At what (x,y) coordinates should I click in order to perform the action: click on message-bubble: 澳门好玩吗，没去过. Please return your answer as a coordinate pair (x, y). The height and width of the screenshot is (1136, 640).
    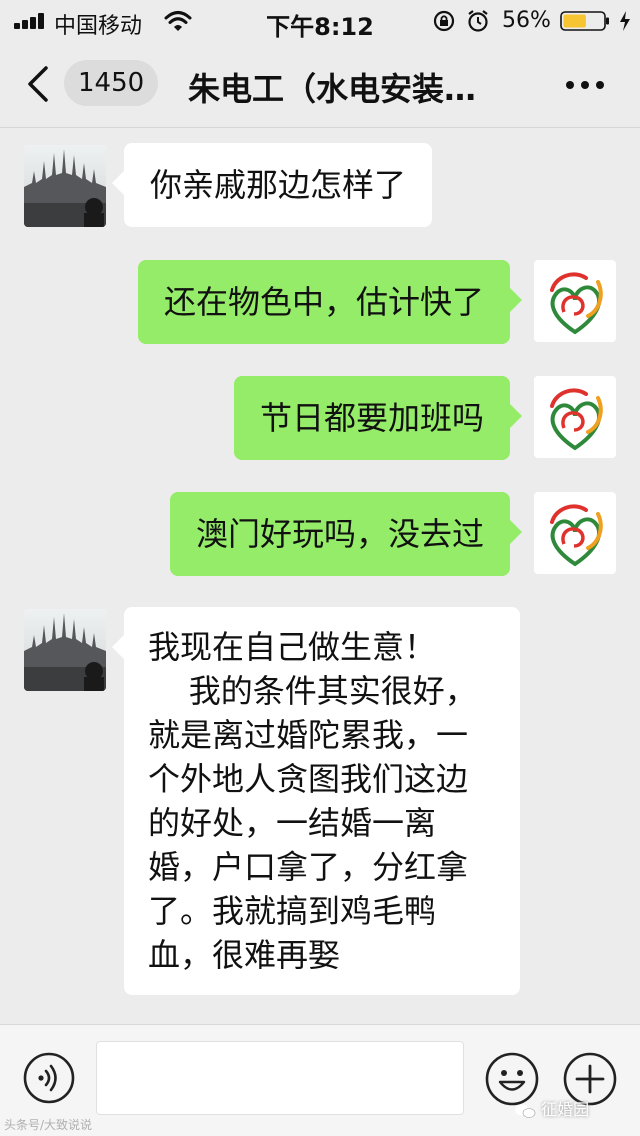
    Looking at the image, I should click on (346, 534).